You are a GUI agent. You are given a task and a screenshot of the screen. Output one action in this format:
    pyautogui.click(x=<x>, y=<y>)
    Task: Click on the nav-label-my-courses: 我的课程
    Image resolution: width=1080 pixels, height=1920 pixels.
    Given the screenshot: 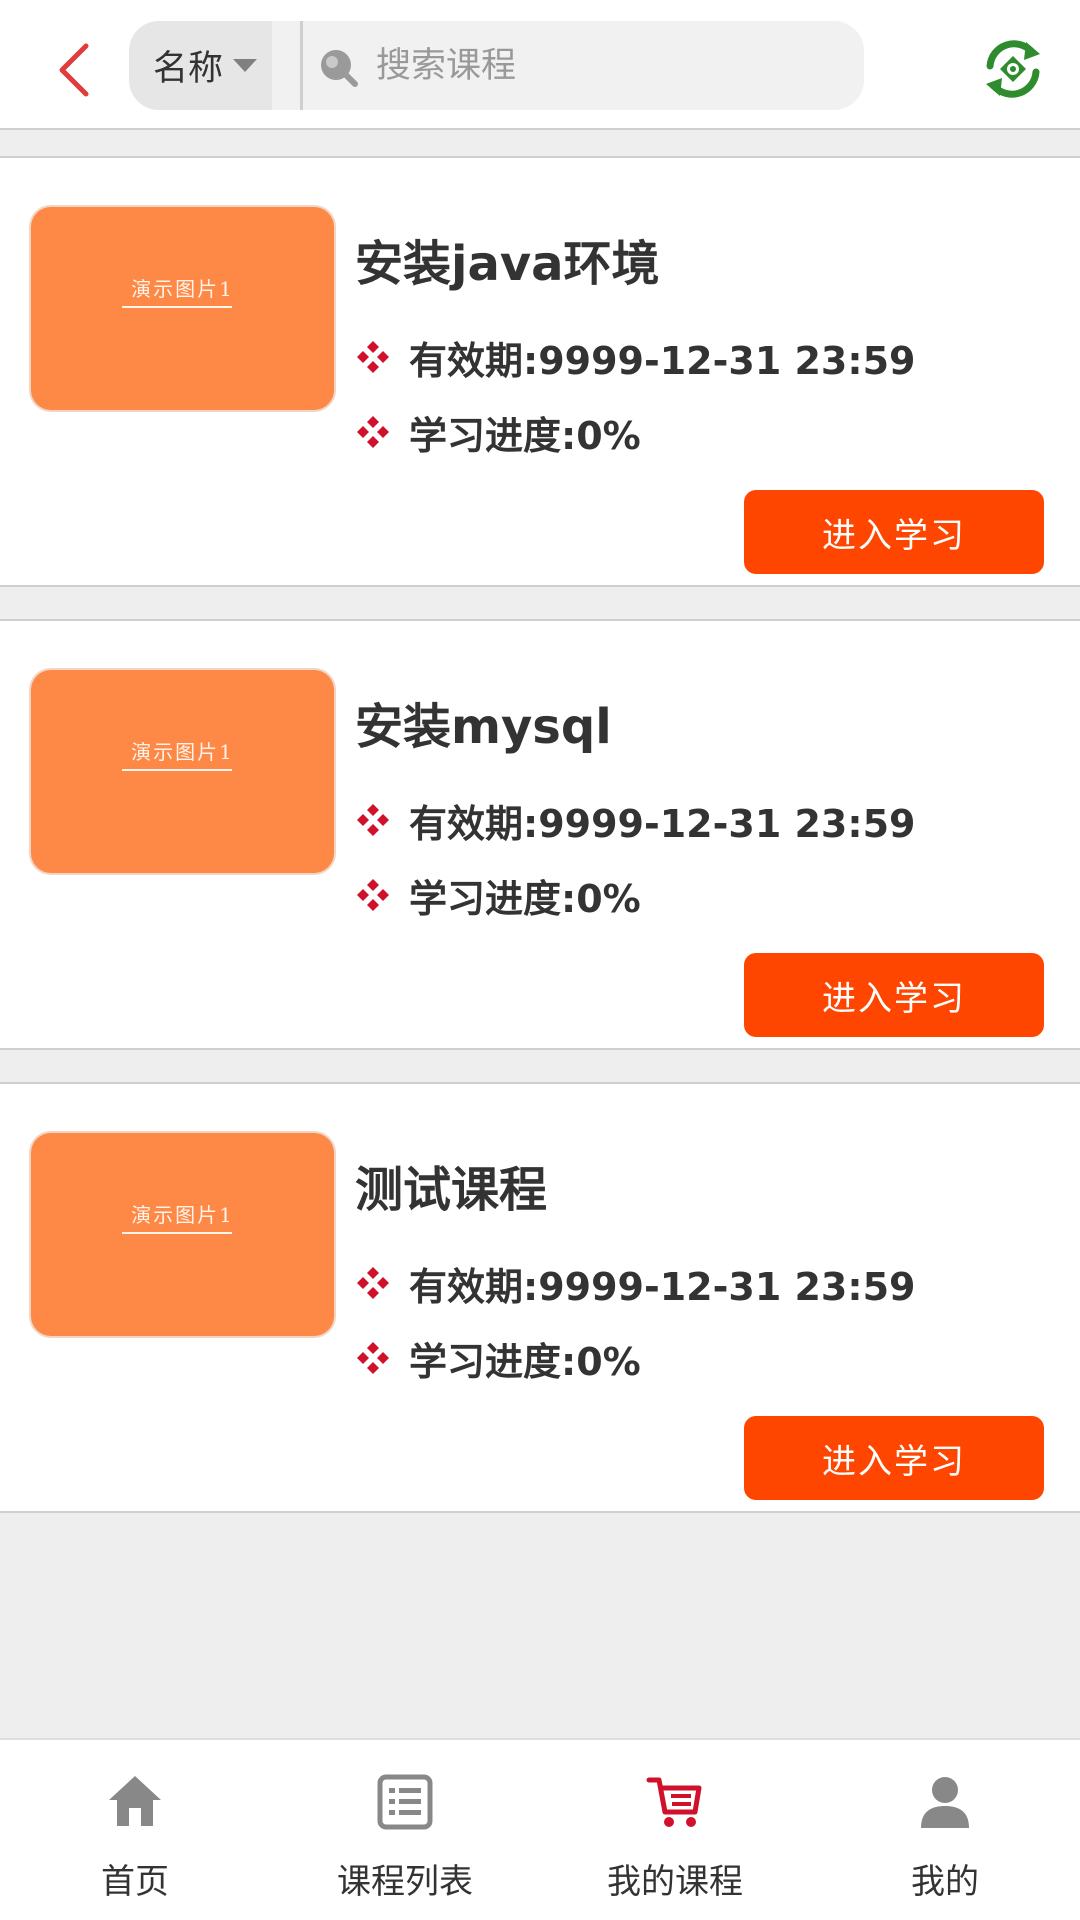 What is the action you would take?
    pyautogui.click(x=675, y=1882)
    